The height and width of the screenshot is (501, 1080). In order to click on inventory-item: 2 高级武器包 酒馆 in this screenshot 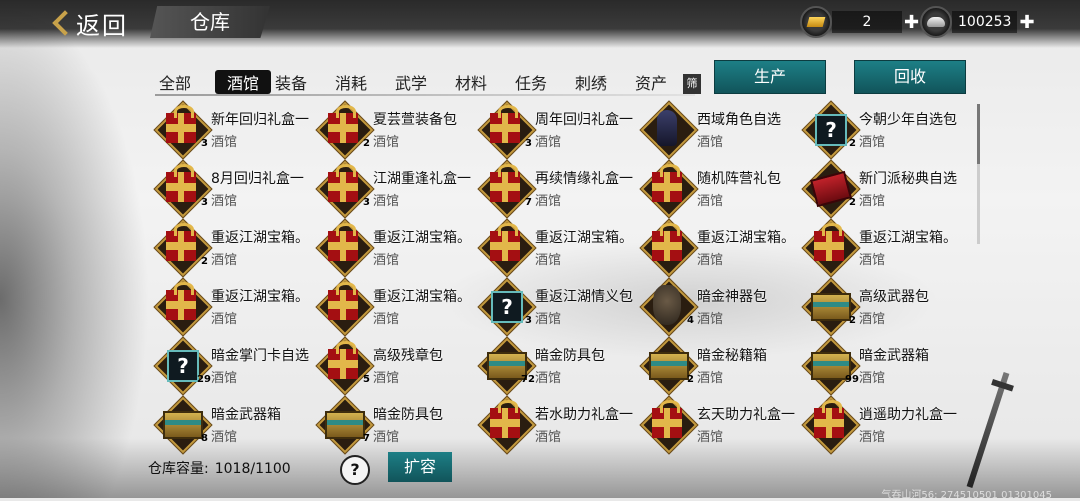, I will do `click(884, 306)`.